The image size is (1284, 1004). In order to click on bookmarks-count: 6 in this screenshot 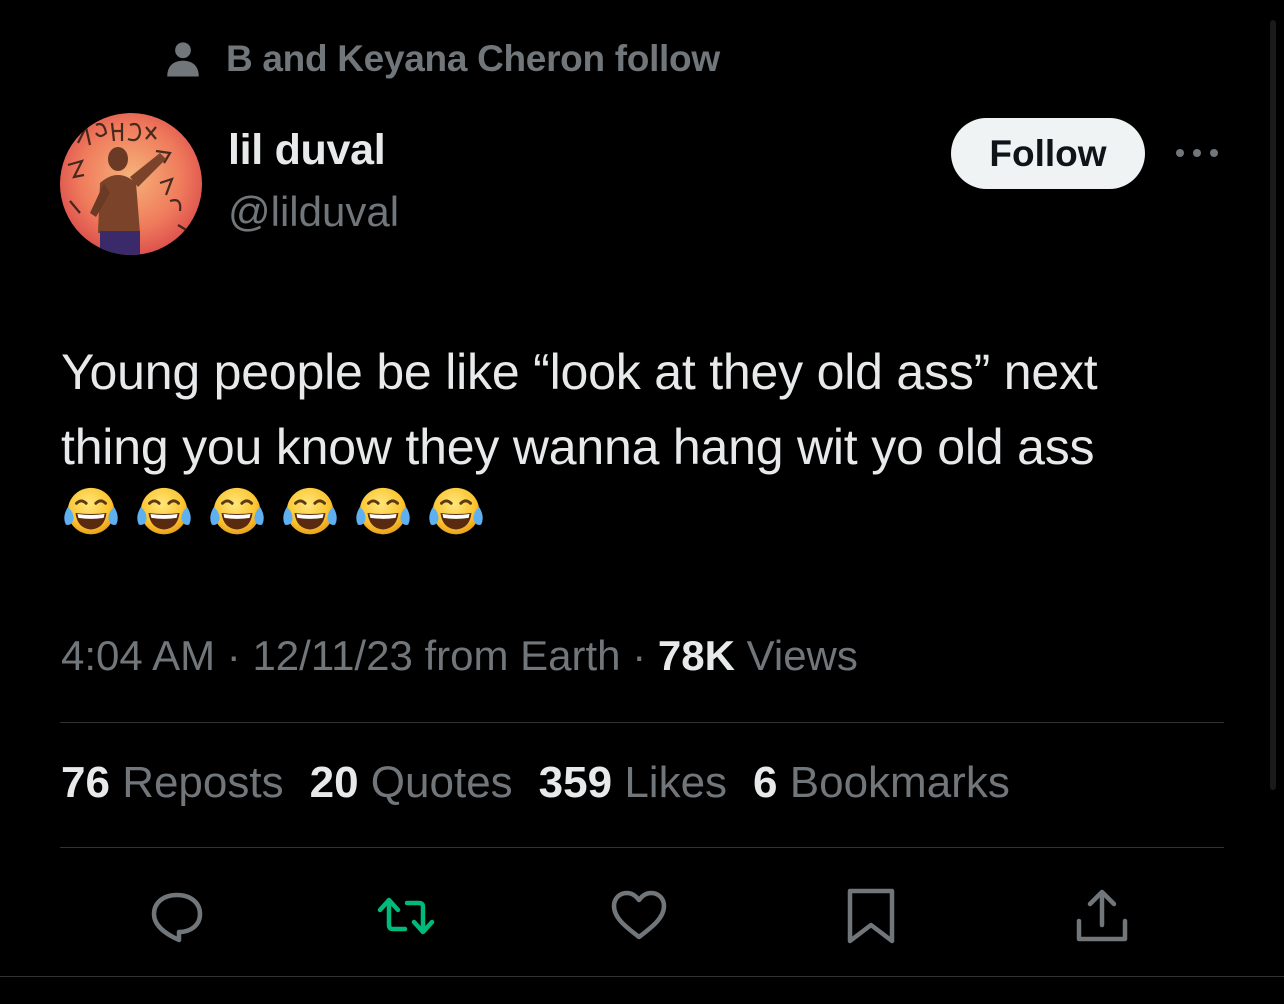, I will do `click(765, 782)`.